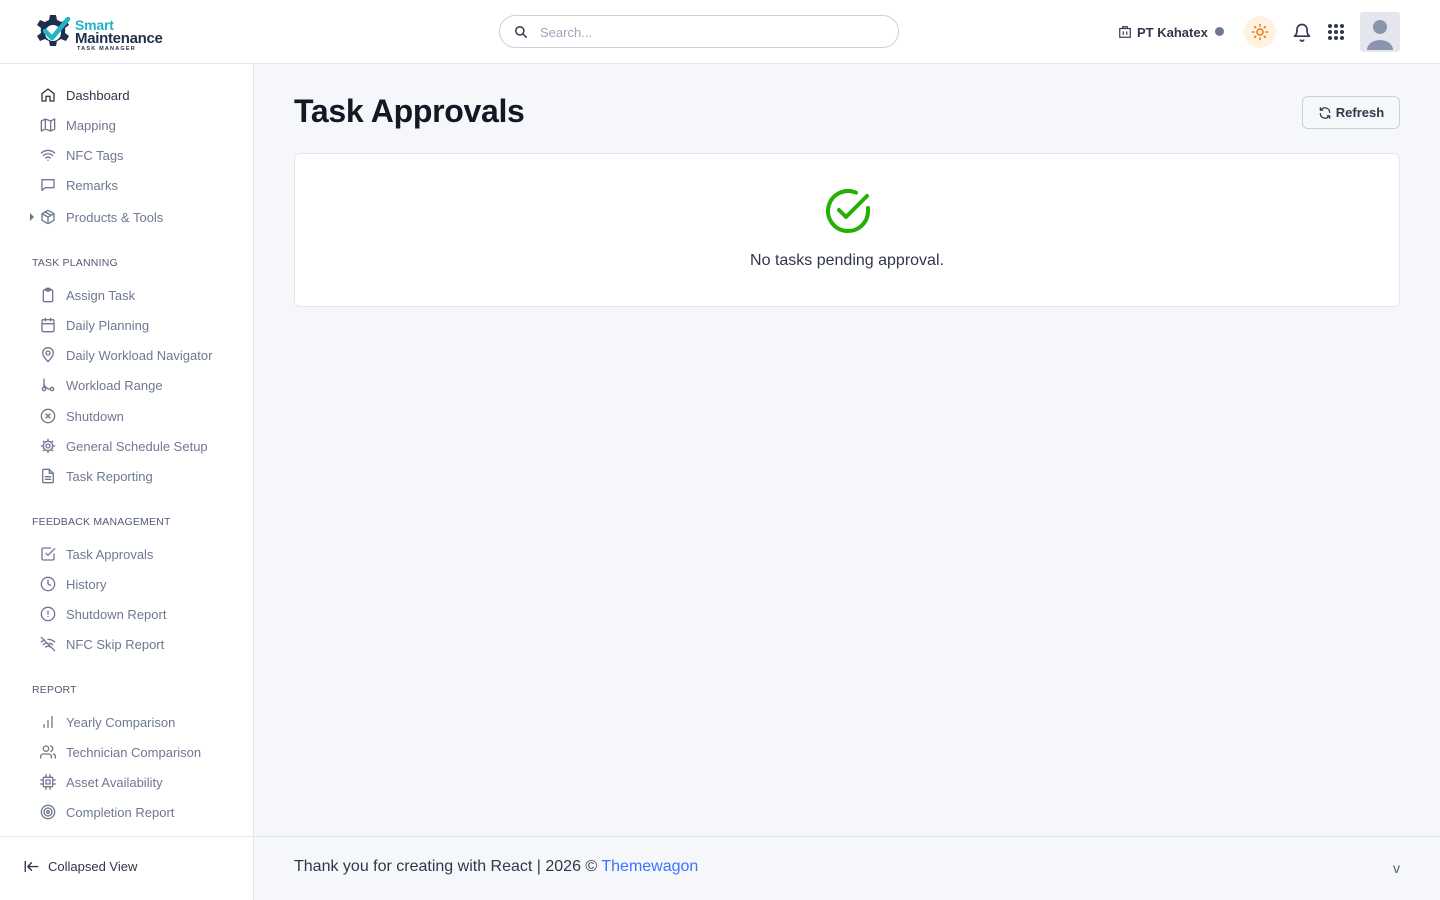 The width and height of the screenshot is (1440, 900). I want to click on sidebar-item-technician-comparison: Technician Comparison, so click(120, 752).